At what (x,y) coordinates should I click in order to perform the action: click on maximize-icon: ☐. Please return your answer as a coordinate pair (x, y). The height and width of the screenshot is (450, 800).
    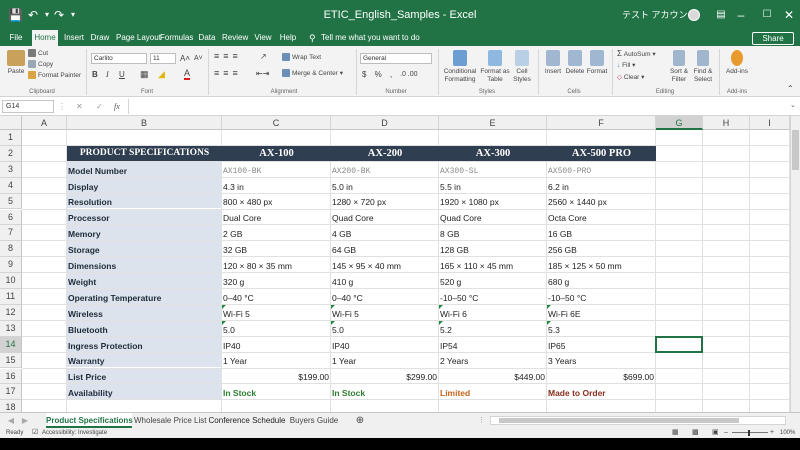
    Looking at the image, I should click on (767, 15).